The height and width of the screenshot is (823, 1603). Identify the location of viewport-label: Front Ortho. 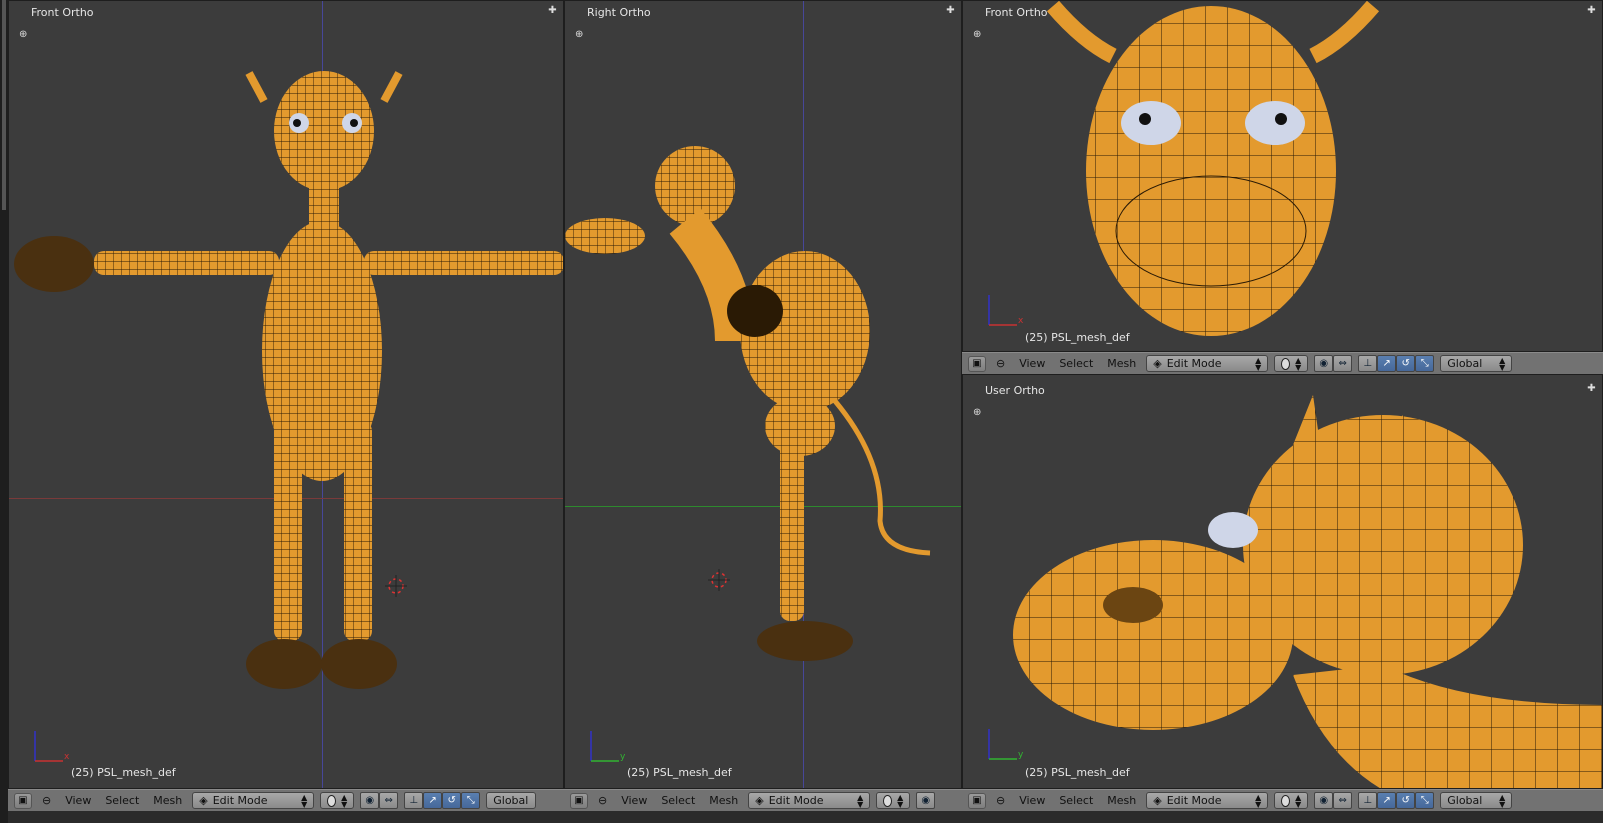
(62, 12).